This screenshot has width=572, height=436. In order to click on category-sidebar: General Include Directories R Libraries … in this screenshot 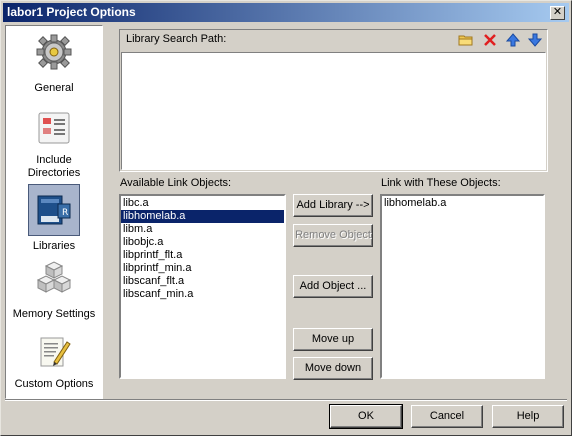, I will do `click(54, 212)`.